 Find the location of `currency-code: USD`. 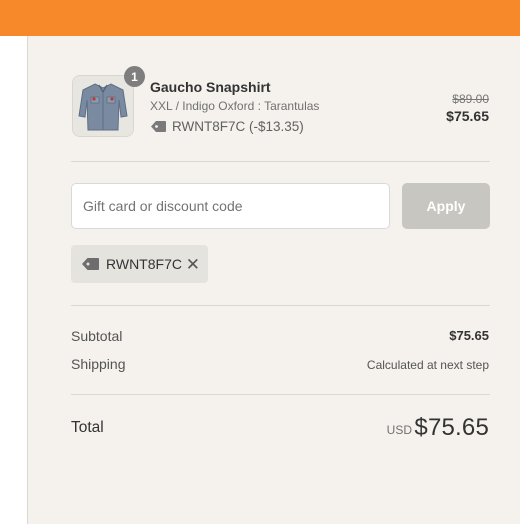

currency-code: USD is located at coordinates (399, 430).